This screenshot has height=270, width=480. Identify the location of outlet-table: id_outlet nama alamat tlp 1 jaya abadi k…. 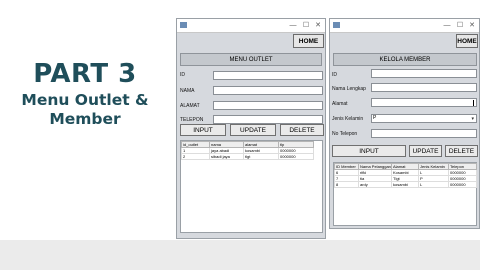
(247, 150).